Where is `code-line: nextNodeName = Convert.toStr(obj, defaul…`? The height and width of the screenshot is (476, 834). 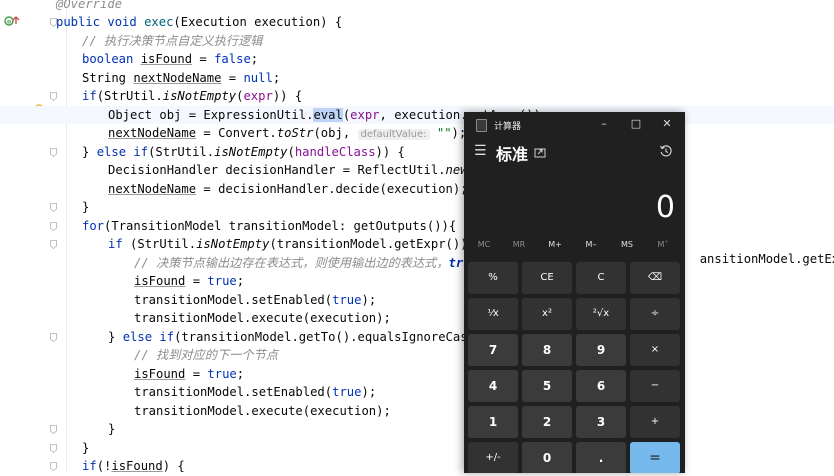 code-line: nextNodeName = Convert.toStr(obj, defaul… is located at coordinates (417, 133).